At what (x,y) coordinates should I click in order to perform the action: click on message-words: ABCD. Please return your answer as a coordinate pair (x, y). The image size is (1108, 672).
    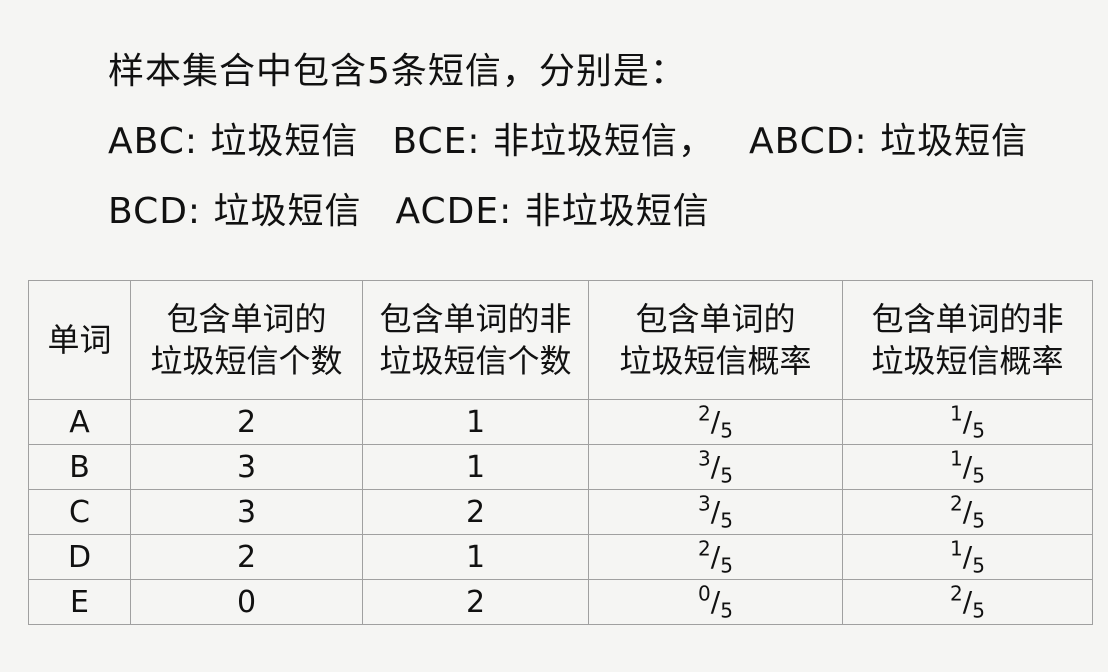
    Looking at the image, I should click on (801, 141).